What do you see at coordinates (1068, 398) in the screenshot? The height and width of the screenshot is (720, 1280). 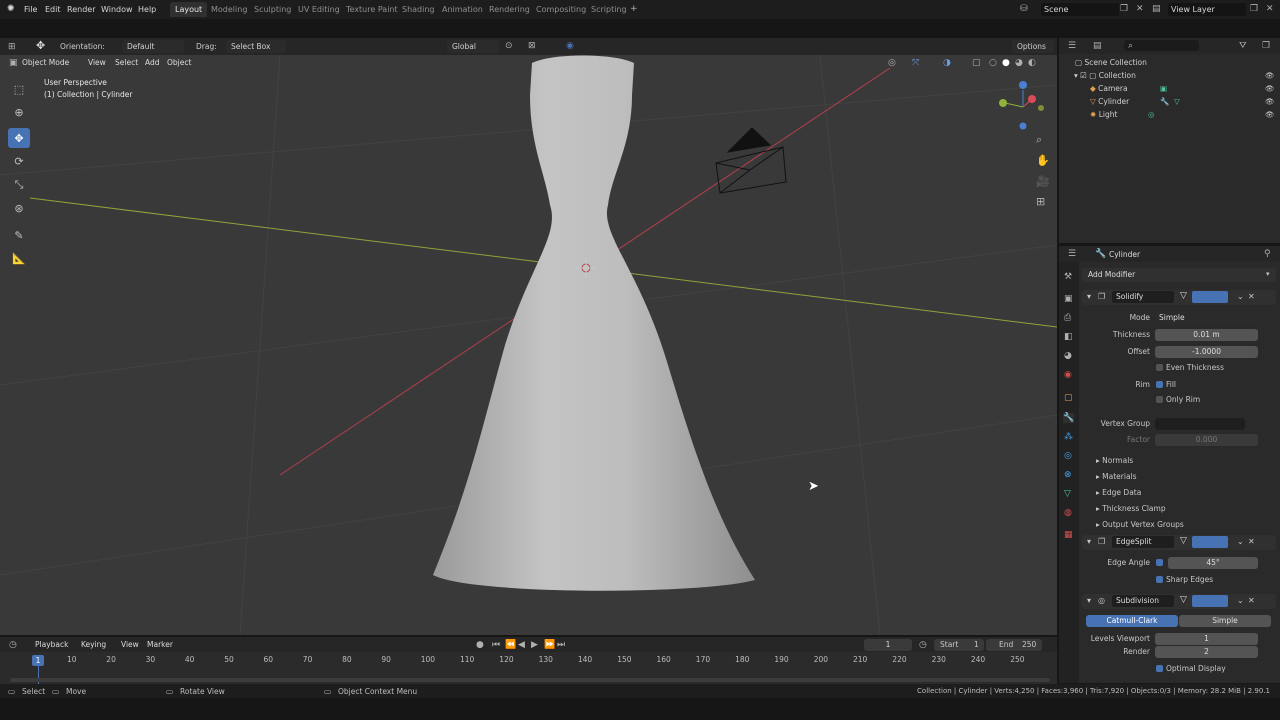 I see `object-tab-icon: ▢` at bounding box center [1068, 398].